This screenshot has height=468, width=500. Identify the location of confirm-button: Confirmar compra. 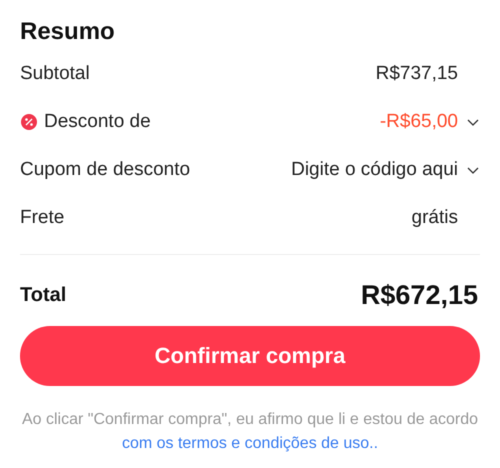
(250, 356).